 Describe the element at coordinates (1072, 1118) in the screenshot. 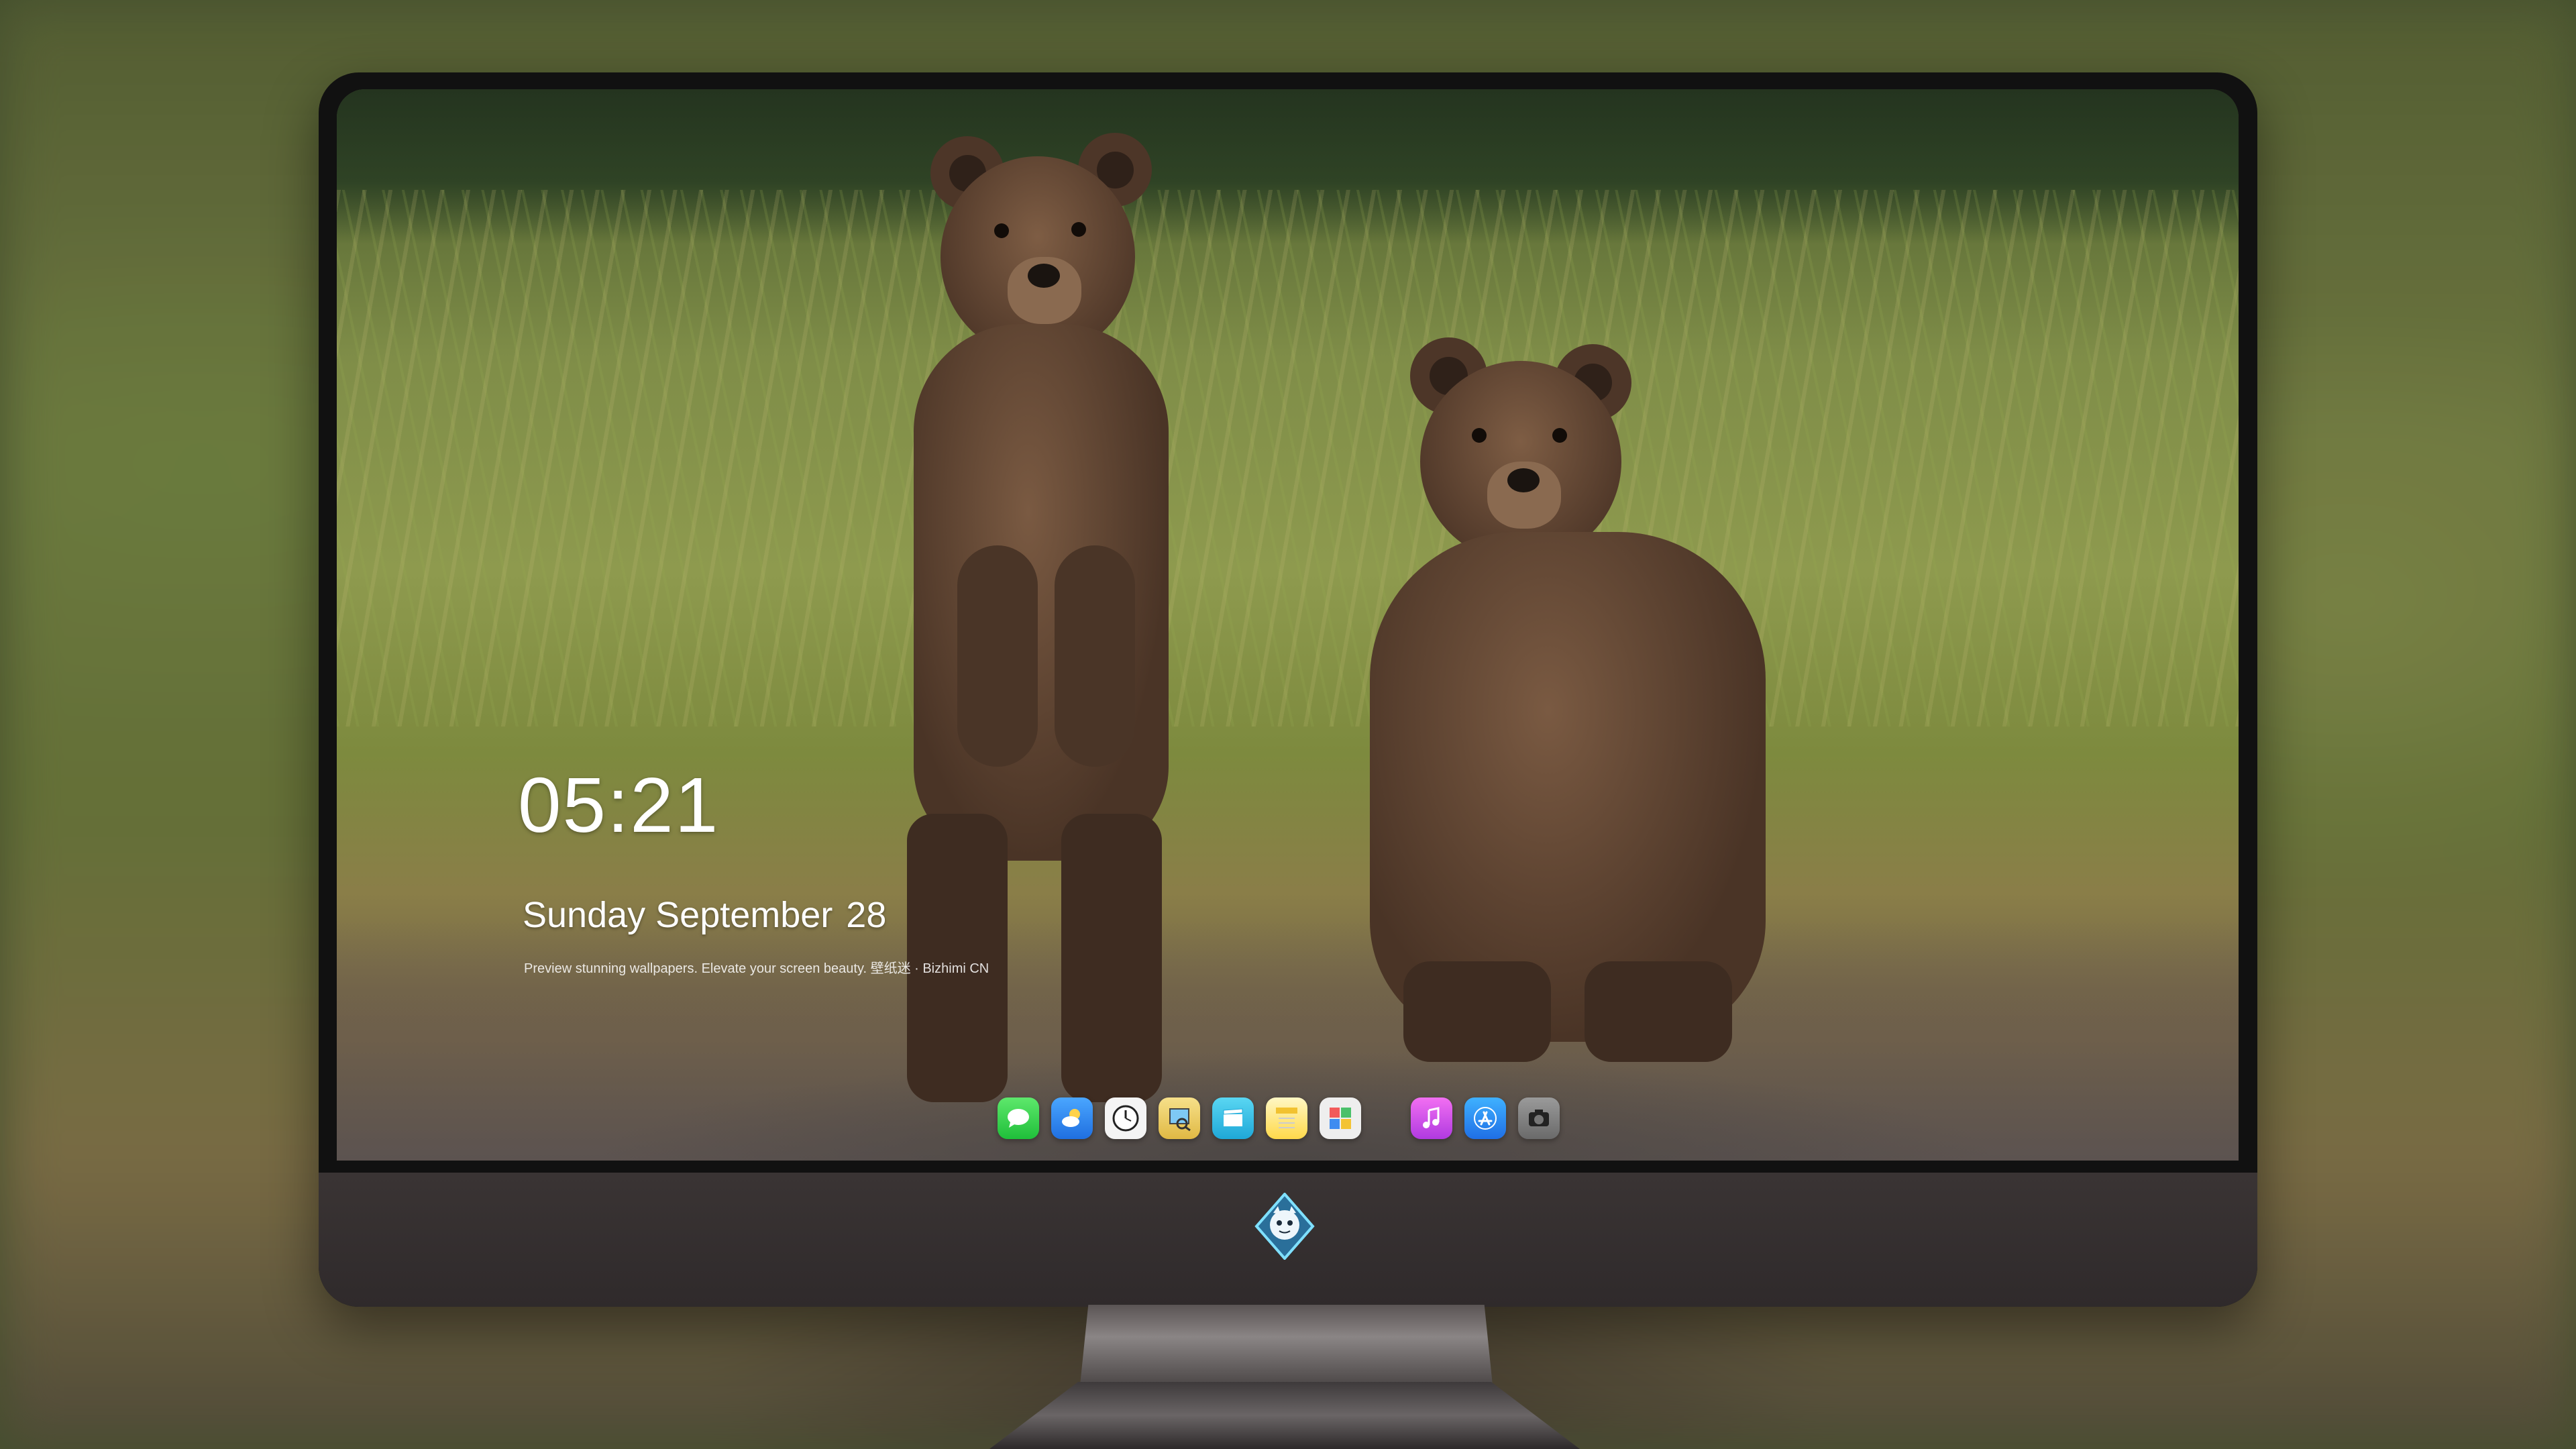

I see `weather-icon` at that location.